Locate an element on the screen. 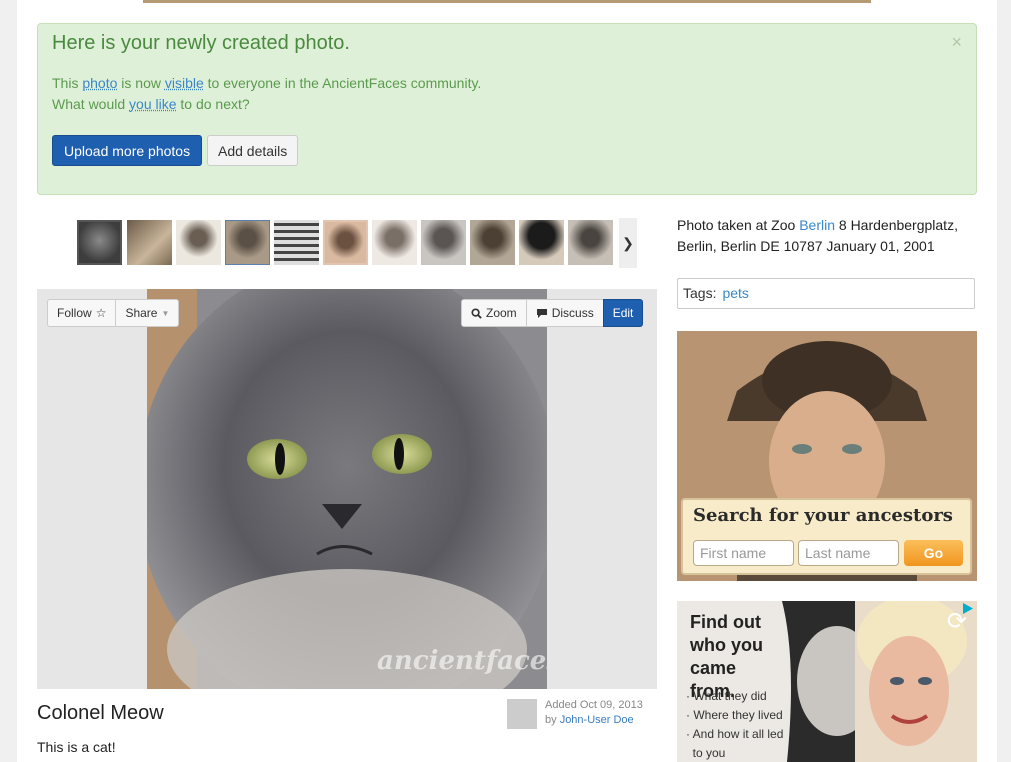 This screenshot has height=762, width=1011. thumbnail-cat is located at coordinates (99, 242).